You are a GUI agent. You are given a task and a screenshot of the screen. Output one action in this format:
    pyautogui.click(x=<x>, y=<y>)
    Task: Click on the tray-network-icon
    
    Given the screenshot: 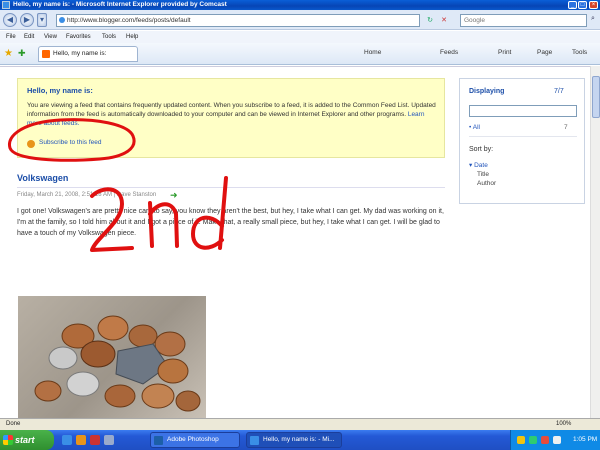 What is the action you would take?
    pyautogui.click(x=533, y=440)
    